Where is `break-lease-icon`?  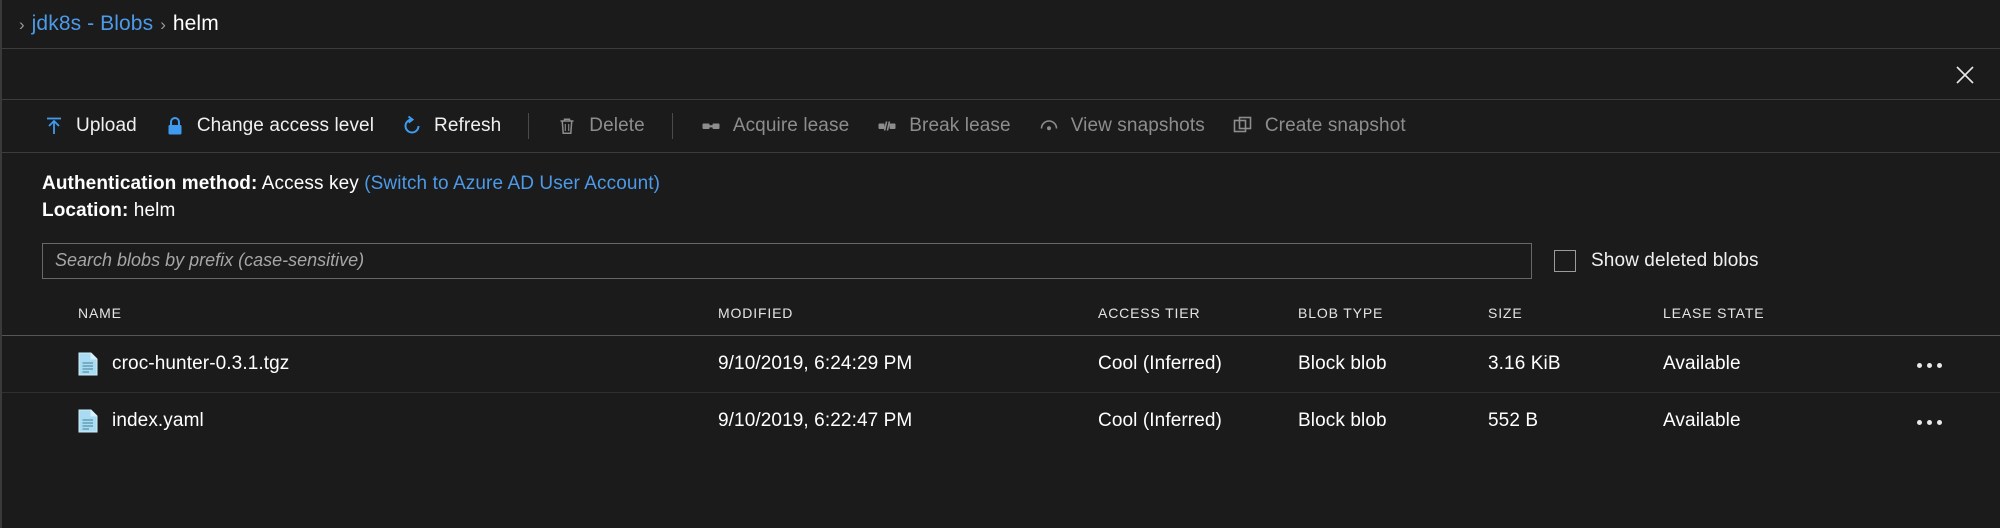 break-lease-icon is located at coordinates (887, 126).